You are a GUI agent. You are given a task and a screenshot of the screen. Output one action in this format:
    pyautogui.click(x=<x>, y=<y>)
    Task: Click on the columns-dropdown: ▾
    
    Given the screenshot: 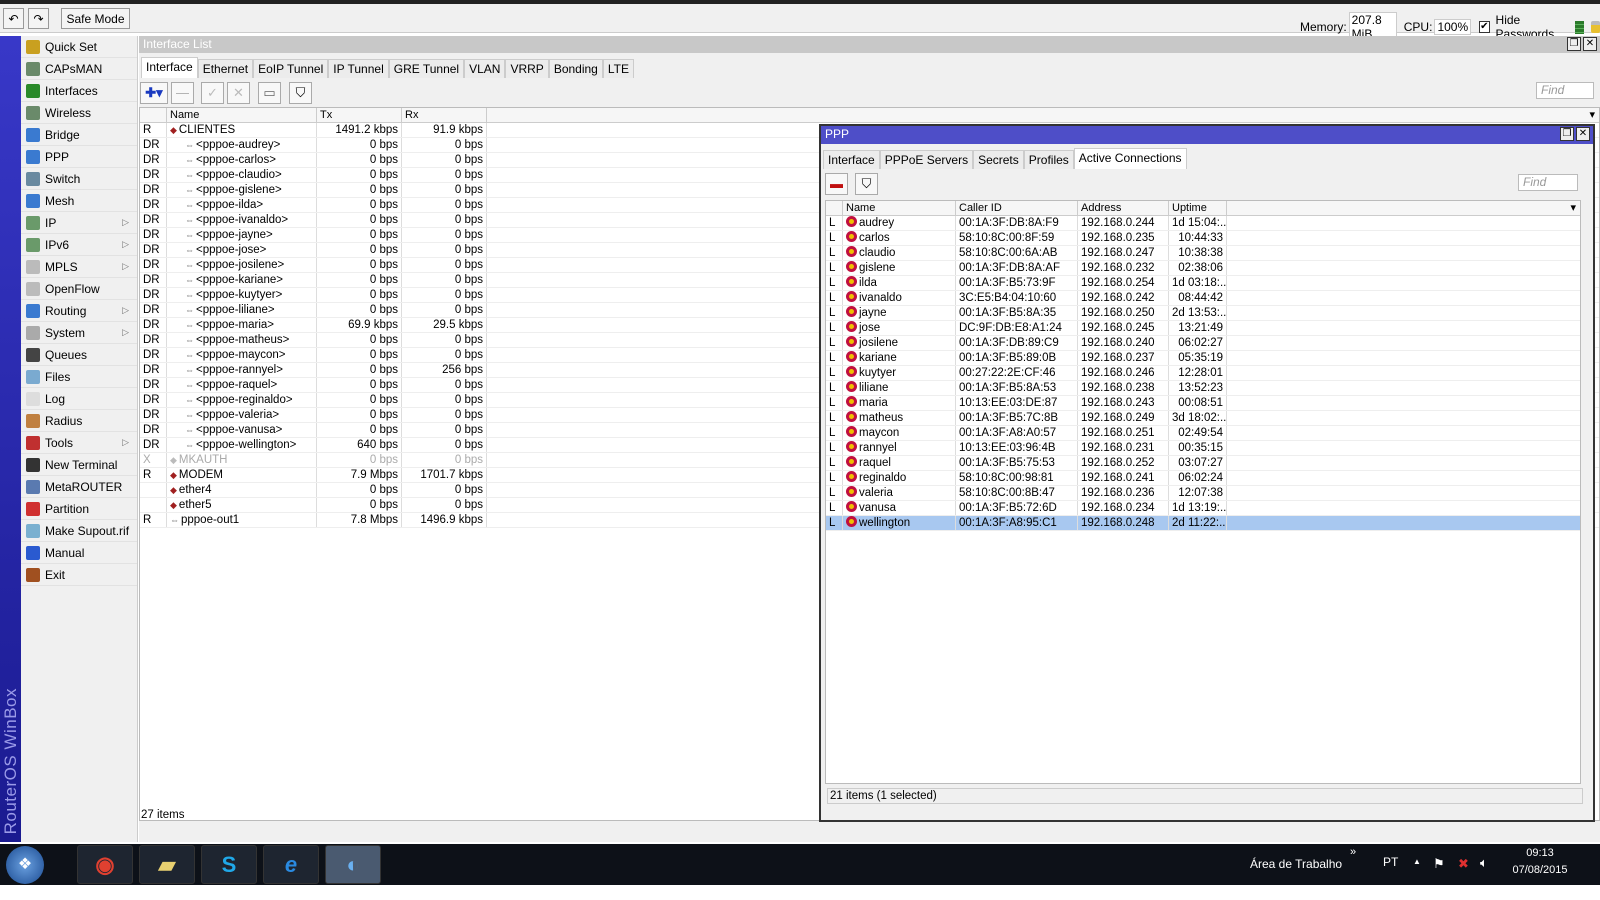 What is the action you would take?
    pyautogui.click(x=1403, y=208)
    